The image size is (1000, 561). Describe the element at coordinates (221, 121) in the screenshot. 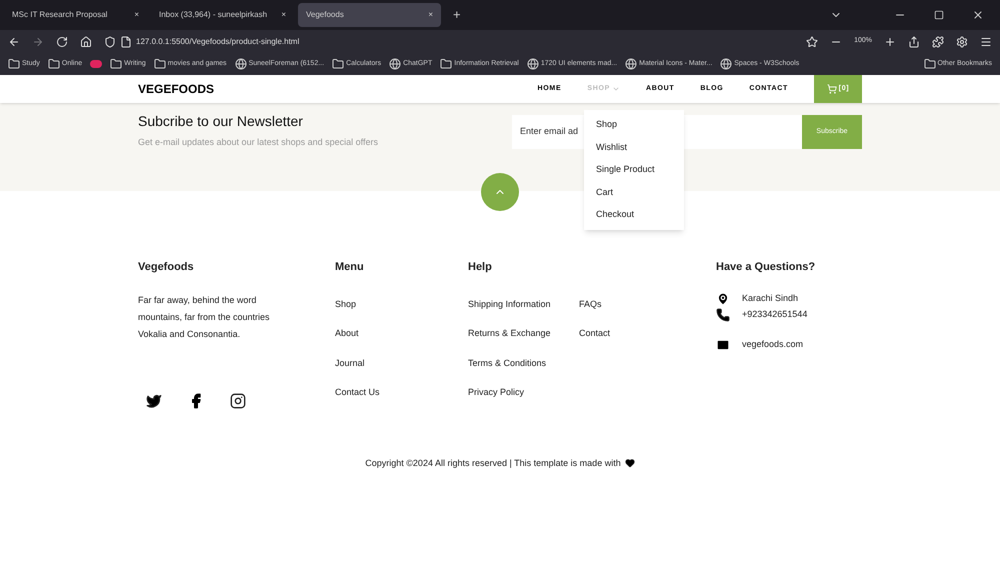

I see `newsletter-title: Subcribe to our Newsletter` at that location.